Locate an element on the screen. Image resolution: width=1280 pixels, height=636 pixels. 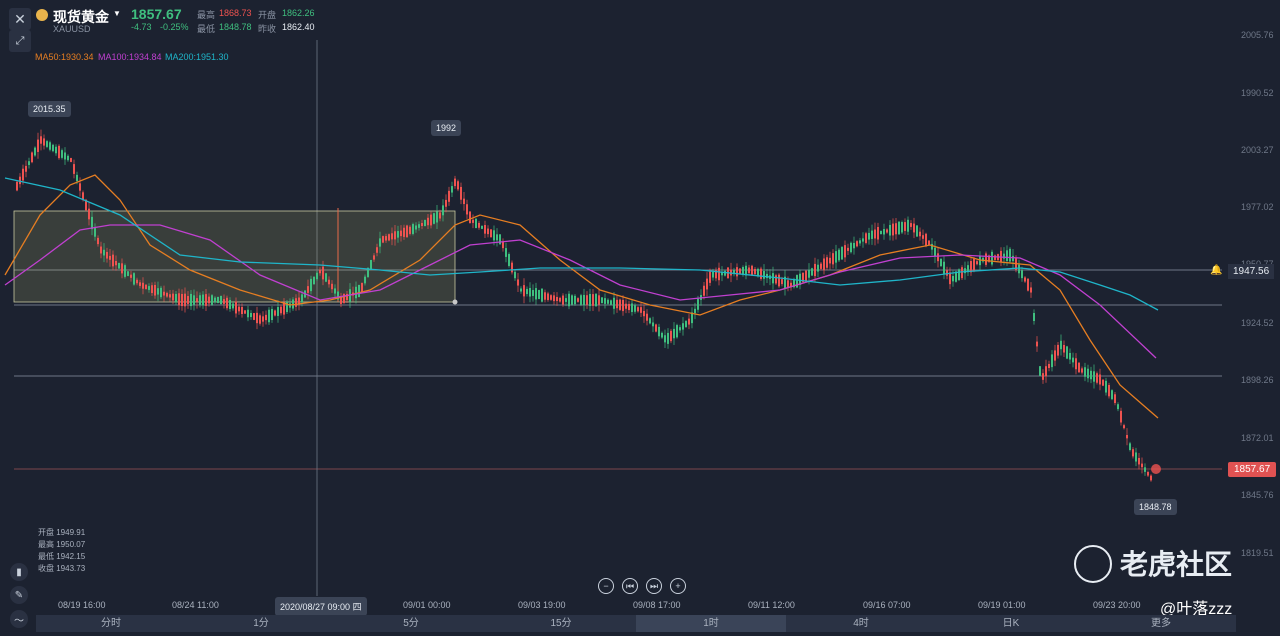
tab-4hour: 4时 is located at coordinates (861, 623).